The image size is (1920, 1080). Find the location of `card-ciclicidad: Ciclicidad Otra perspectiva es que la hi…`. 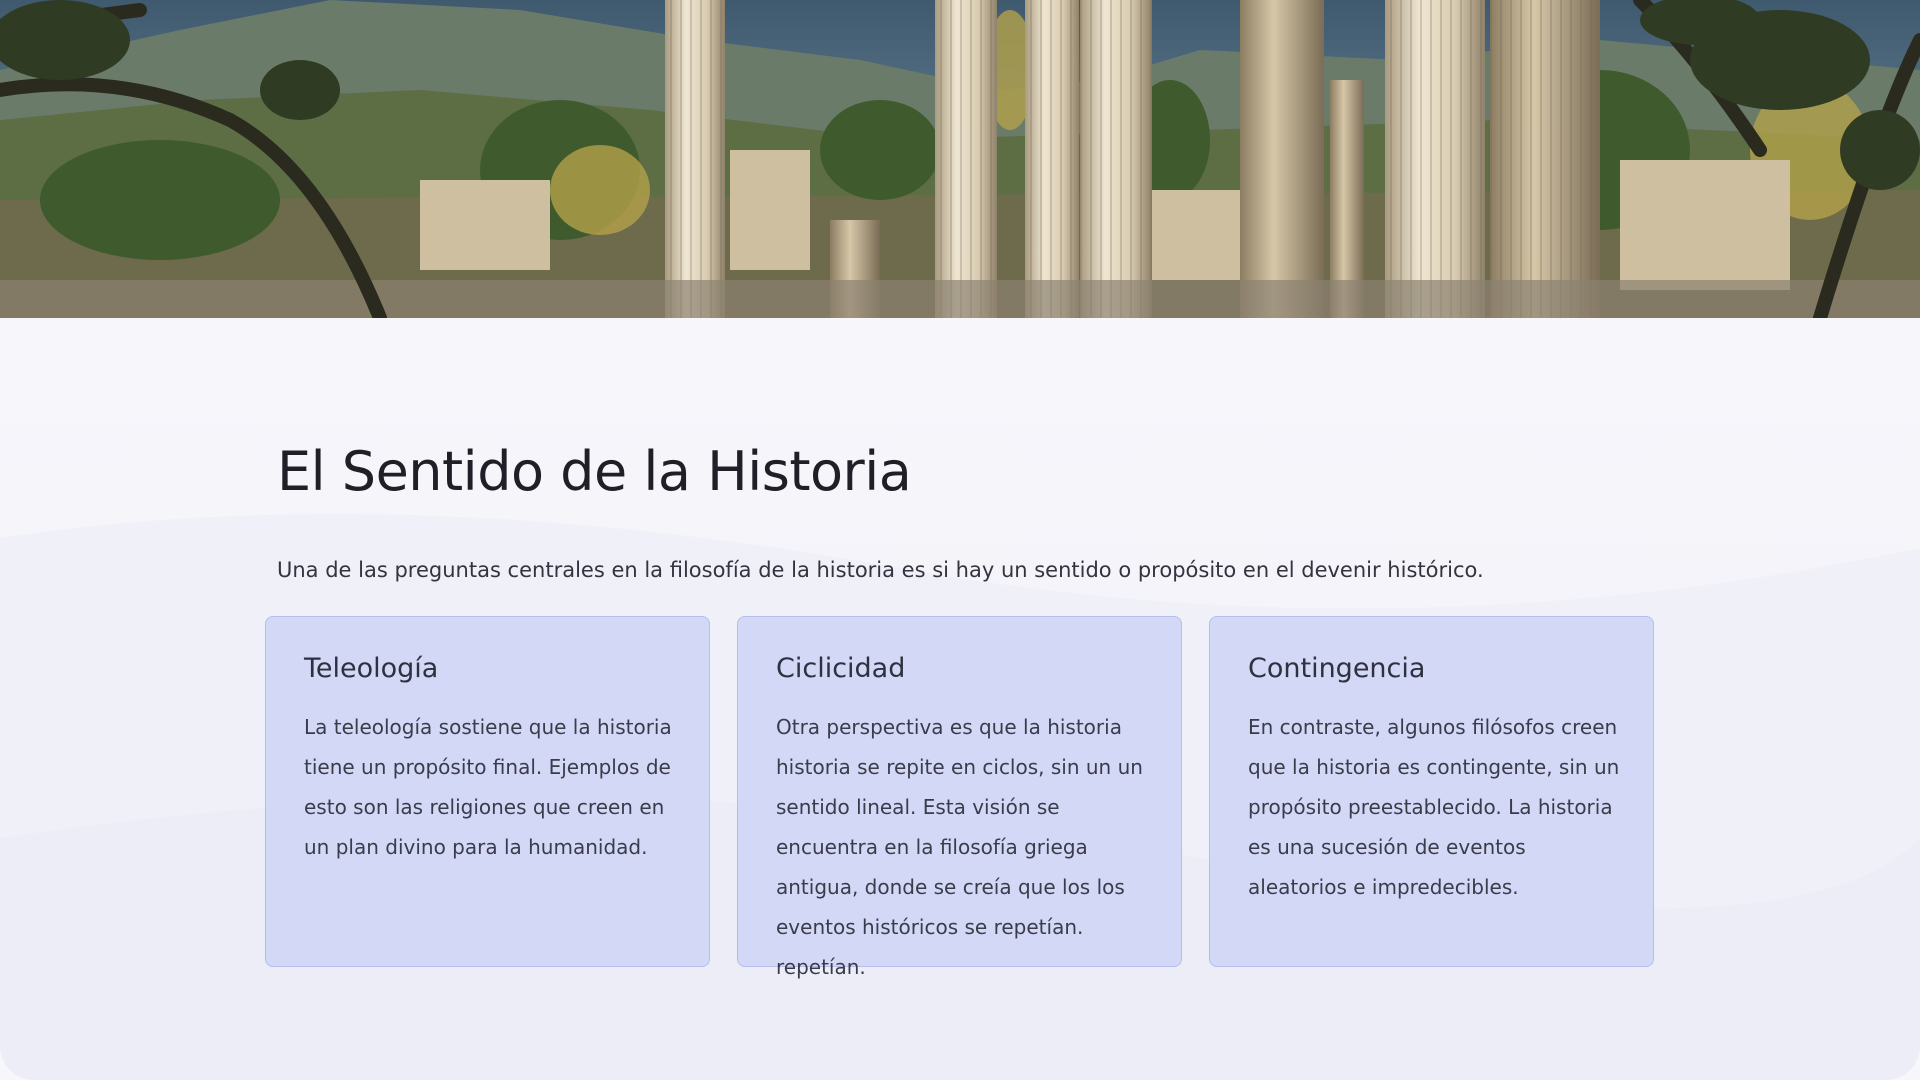

card-ciclicidad: Ciclicidad Otra perspectiva es que la hi… is located at coordinates (959, 797).